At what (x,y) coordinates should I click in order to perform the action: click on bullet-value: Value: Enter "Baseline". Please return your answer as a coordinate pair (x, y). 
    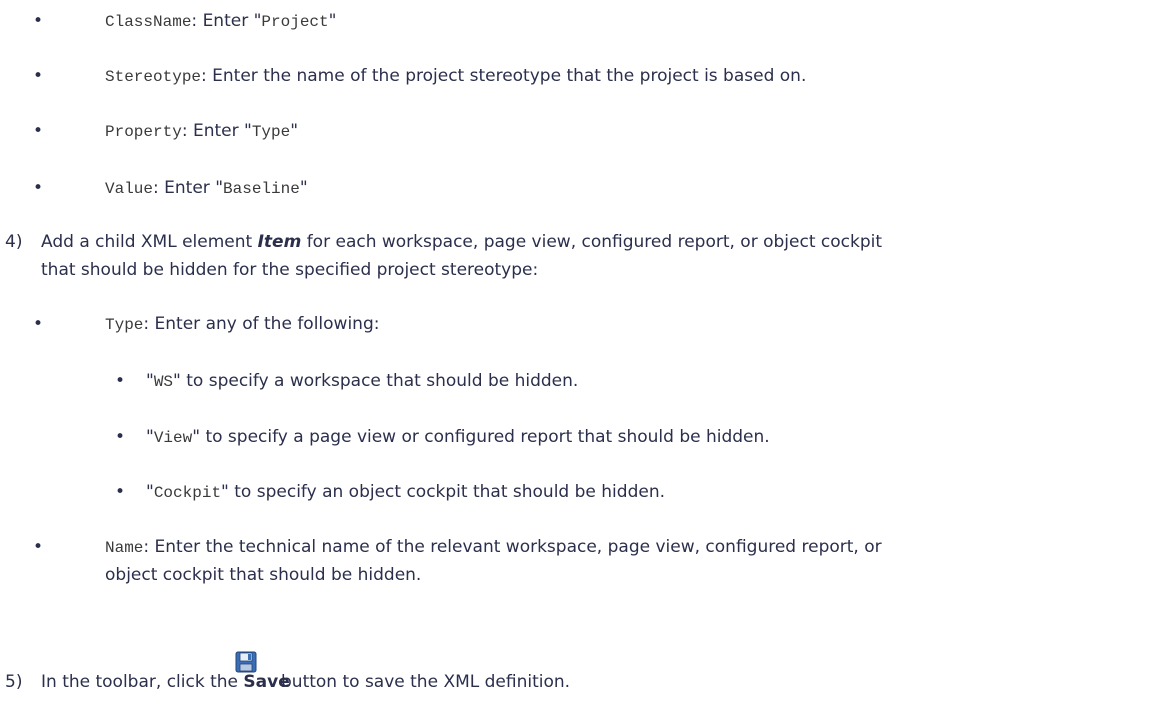
    Looking at the image, I should click on (206, 188).